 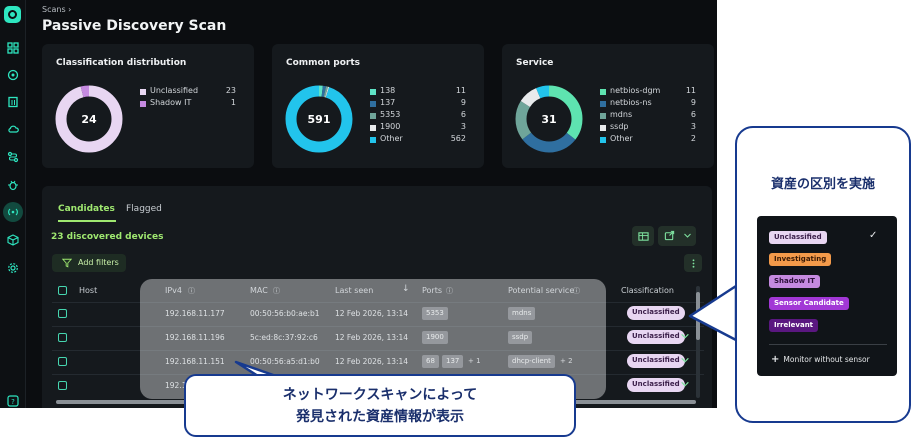 What do you see at coordinates (693, 138) in the screenshot?
I see `legend-value: 2` at bounding box center [693, 138].